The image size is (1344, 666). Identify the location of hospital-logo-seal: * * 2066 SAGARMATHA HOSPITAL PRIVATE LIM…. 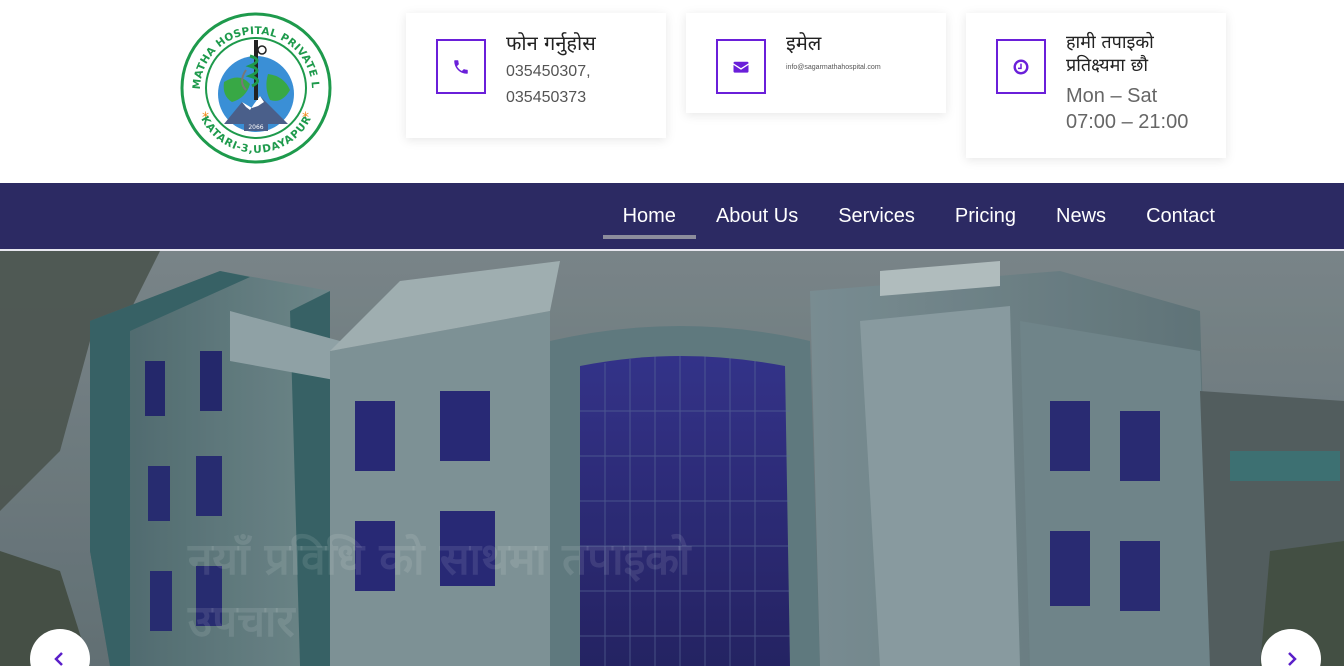
(253, 83).